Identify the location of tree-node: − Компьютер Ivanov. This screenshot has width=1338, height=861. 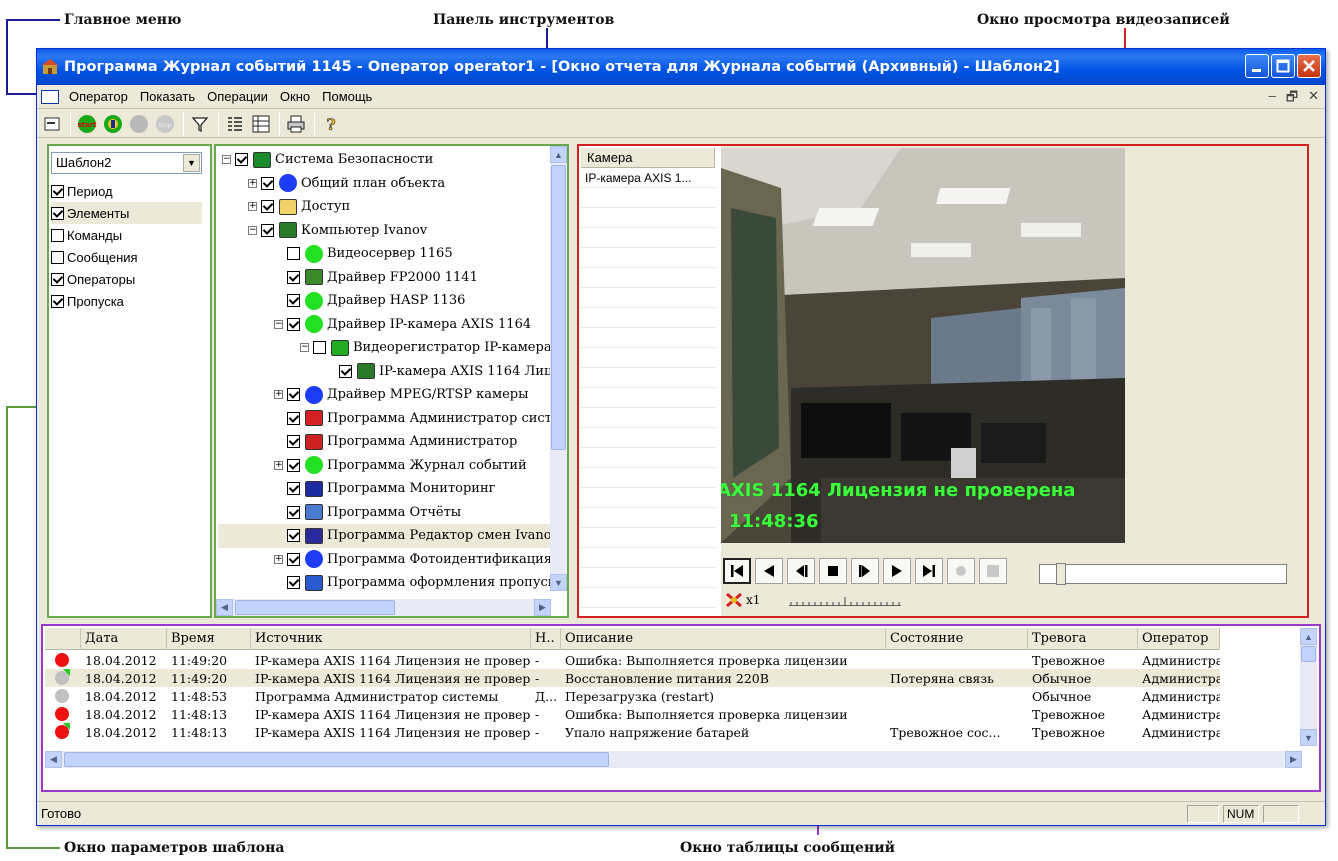
(384, 231).